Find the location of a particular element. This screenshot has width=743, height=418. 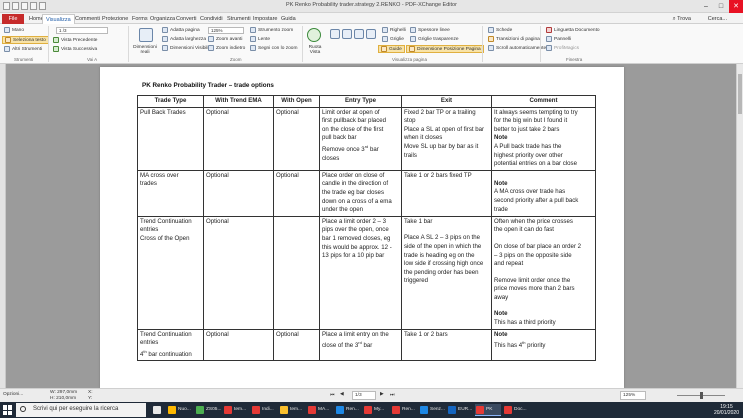

last-page-icon: ⏭ is located at coordinates (392, 395).